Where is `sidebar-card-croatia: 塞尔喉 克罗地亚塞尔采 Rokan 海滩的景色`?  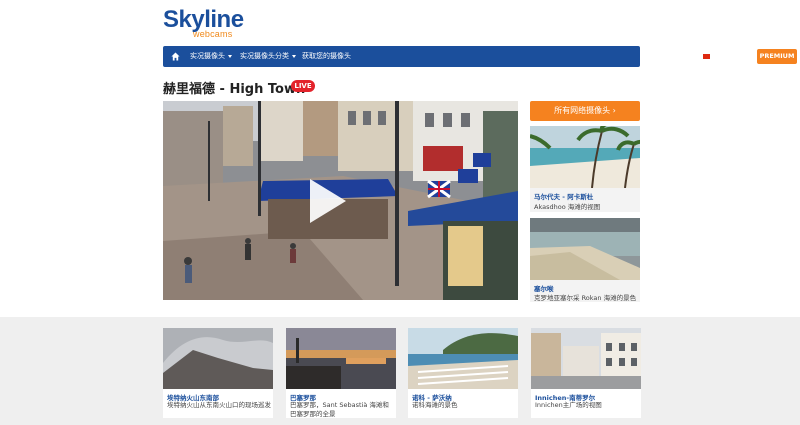
sidebar-card-croatia: 塞尔喉 克罗地亚塞尔采 Rokan 海滩的景色 is located at coordinates (585, 260).